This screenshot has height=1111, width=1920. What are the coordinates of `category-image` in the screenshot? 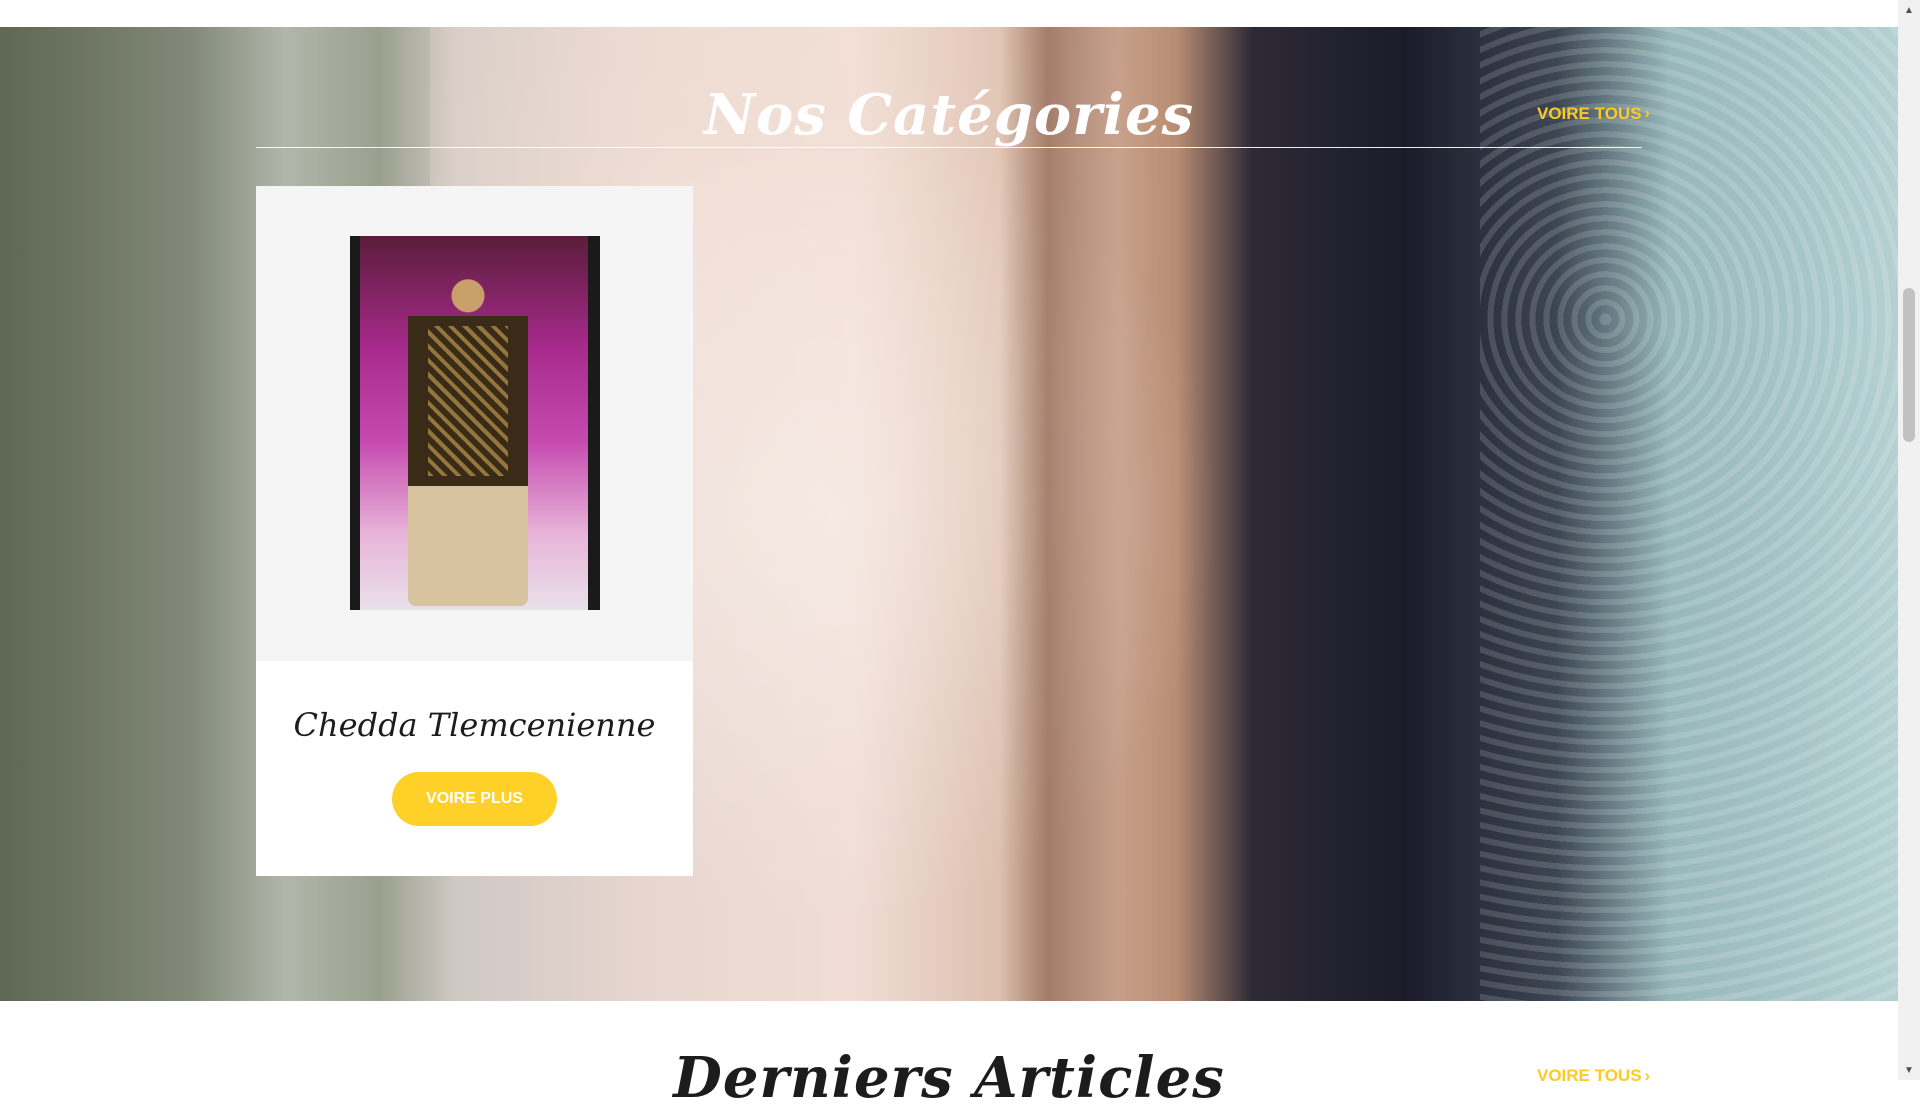 It's located at (475, 423).